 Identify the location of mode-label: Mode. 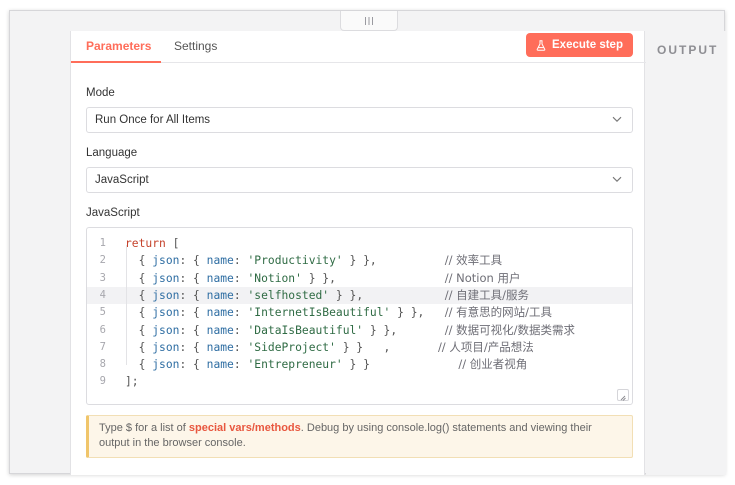
(100, 93).